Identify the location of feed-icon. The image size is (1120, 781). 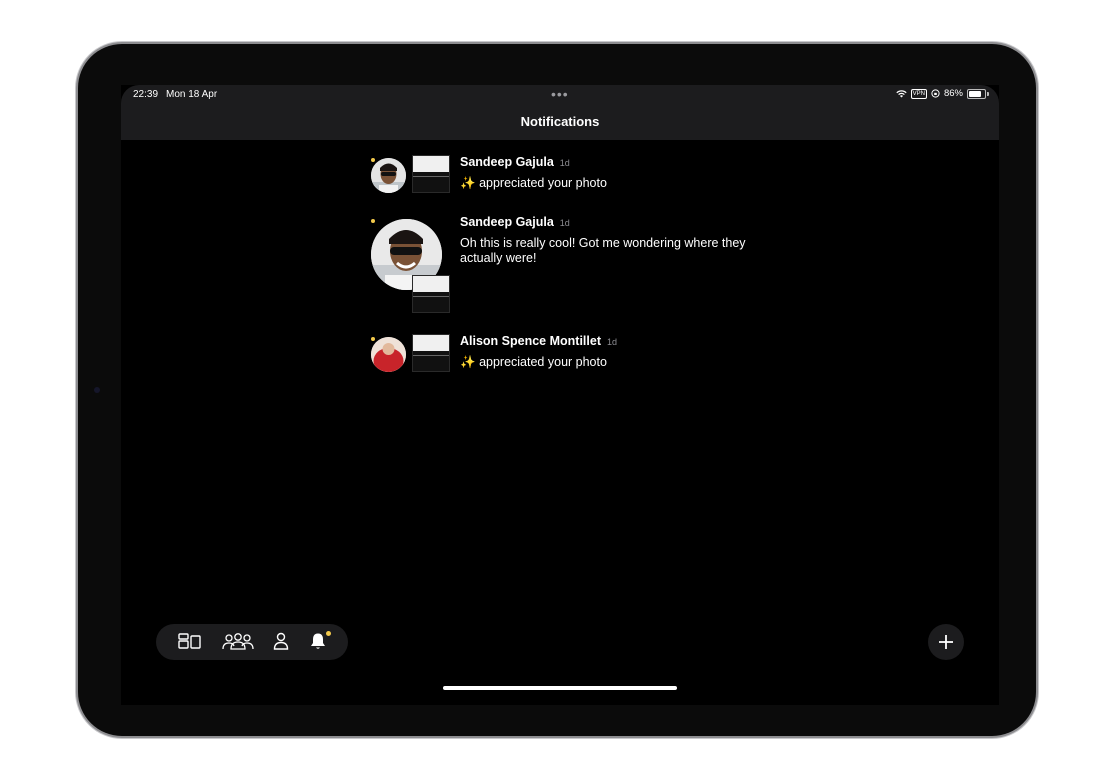
(190, 641).